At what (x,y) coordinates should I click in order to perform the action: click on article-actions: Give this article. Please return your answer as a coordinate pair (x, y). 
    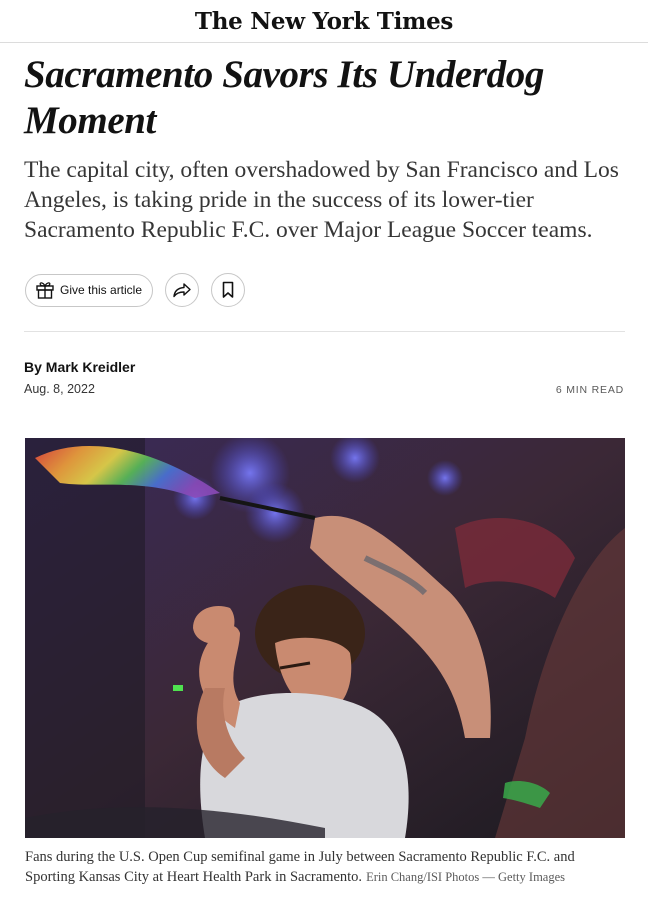
    Looking at the image, I should click on (135, 290).